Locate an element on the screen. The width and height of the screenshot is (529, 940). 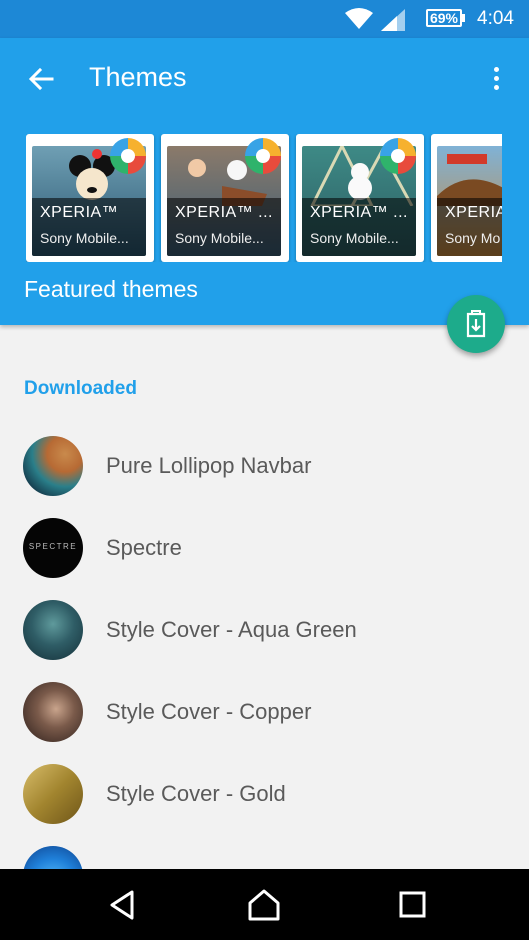
recents-icon is located at coordinates (412, 905).